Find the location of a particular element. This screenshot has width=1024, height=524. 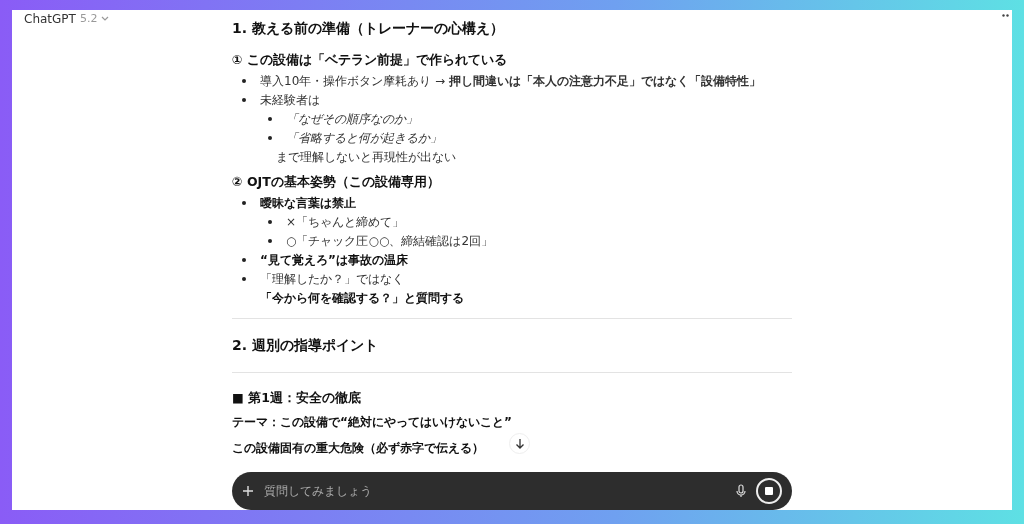

list-item-text: “見て覚えろ”は事故の温床 is located at coordinates (334, 260).